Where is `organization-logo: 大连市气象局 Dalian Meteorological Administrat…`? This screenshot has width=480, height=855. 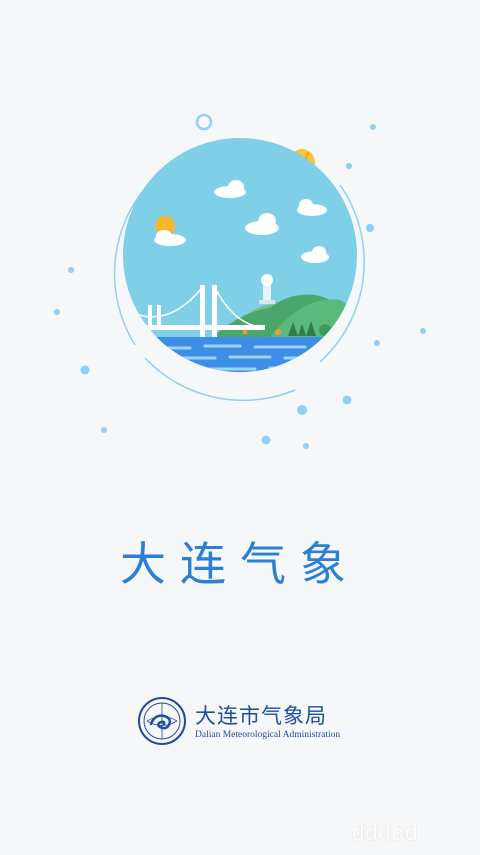 organization-logo: 大连市气象局 Dalian Meteorological Administrat… is located at coordinates (252, 723).